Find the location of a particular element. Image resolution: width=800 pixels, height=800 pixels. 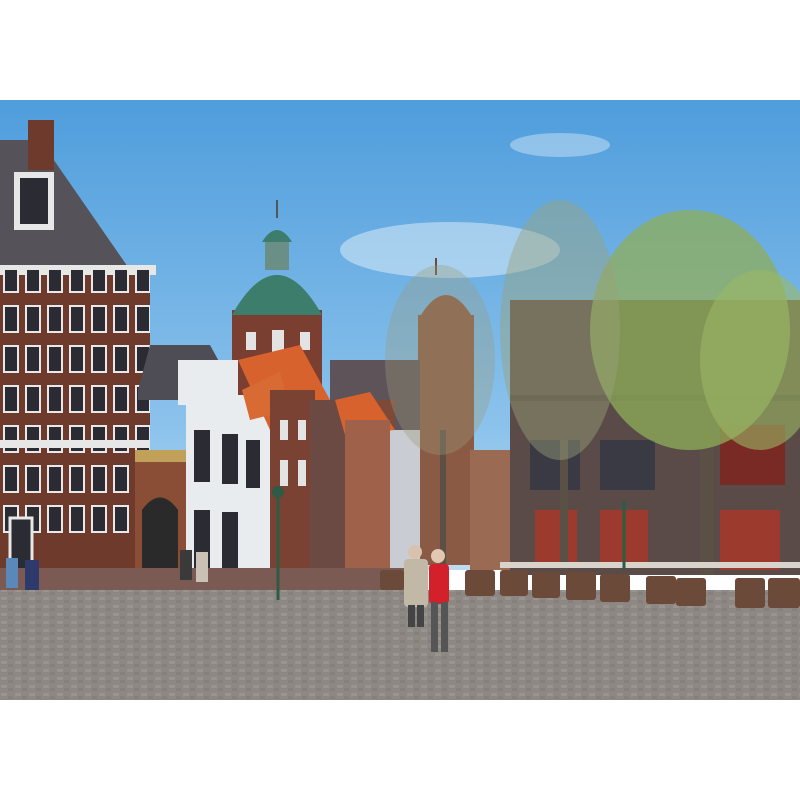

cloud is located at coordinates (560, 145).